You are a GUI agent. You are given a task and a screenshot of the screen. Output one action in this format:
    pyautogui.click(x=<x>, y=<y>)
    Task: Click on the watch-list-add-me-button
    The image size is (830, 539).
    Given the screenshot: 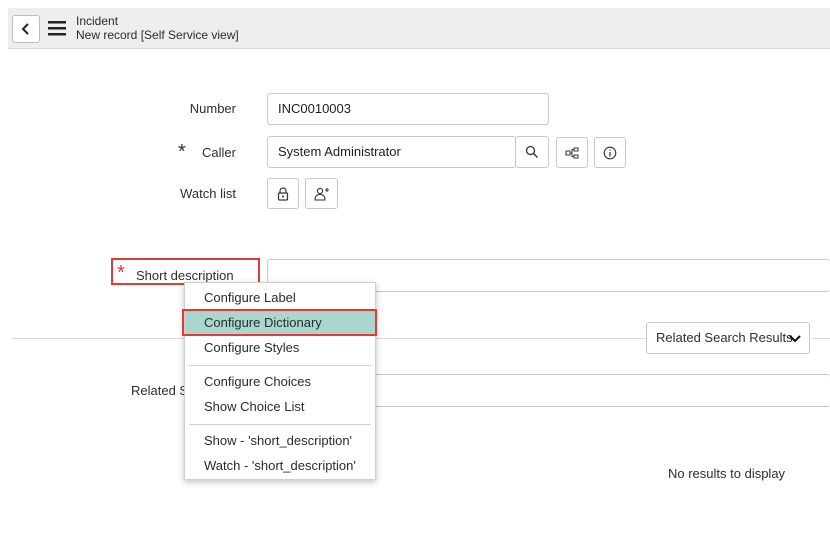 What is the action you would take?
    pyautogui.click(x=321, y=193)
    